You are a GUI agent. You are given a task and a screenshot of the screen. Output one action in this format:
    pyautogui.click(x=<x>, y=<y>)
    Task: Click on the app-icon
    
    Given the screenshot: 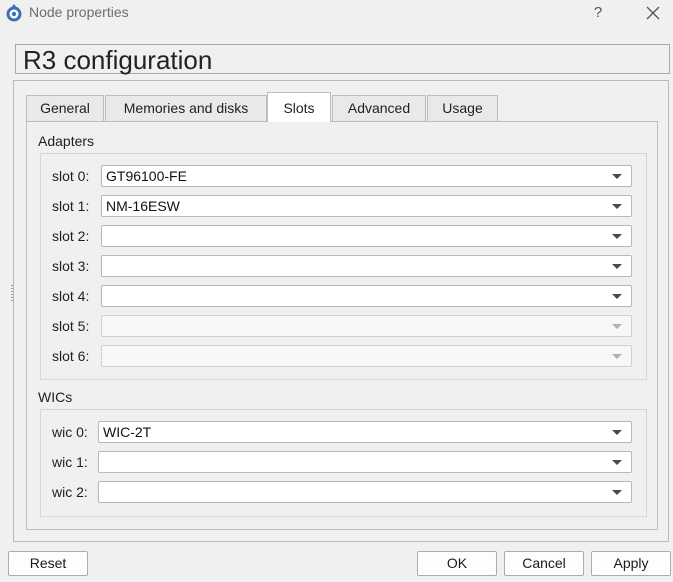 What is the action you would take?
    pyautogui.click(x=14, y=13)
    